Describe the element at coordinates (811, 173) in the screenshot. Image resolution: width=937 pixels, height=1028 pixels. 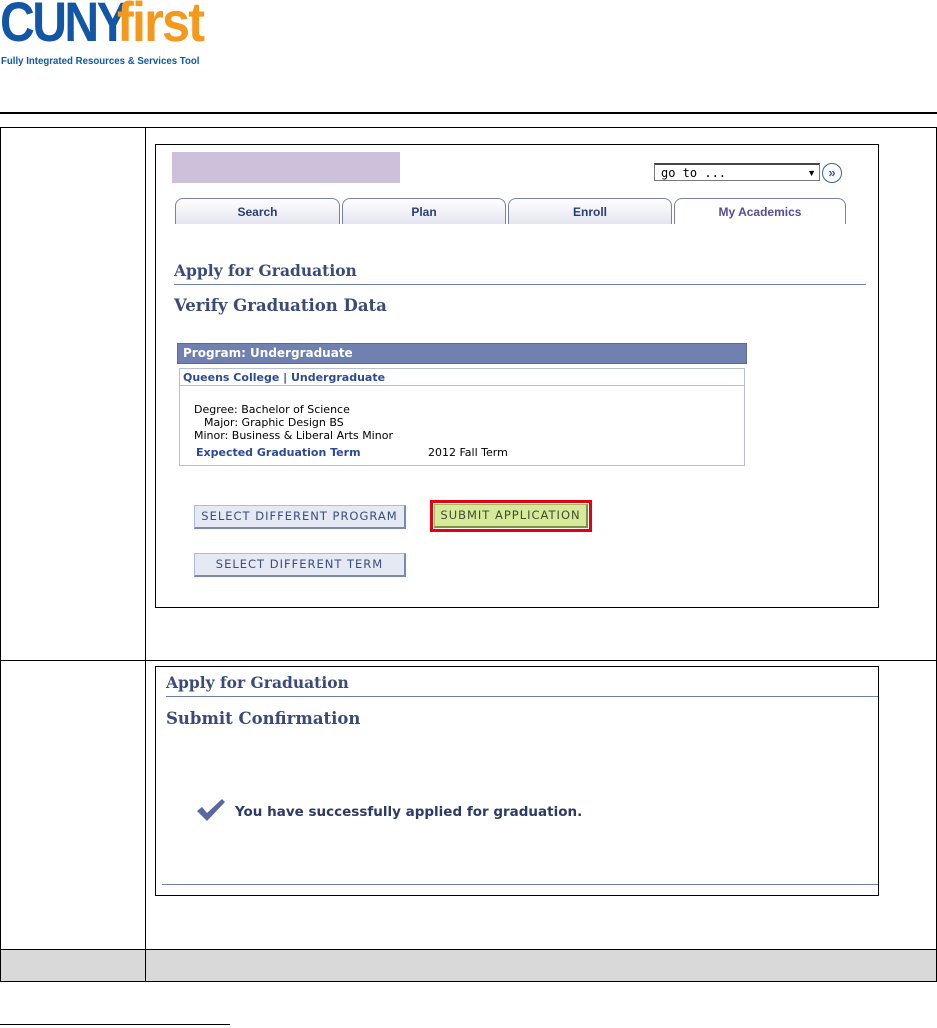
I see `dropdown-arrow-icon: ▼` at that location.